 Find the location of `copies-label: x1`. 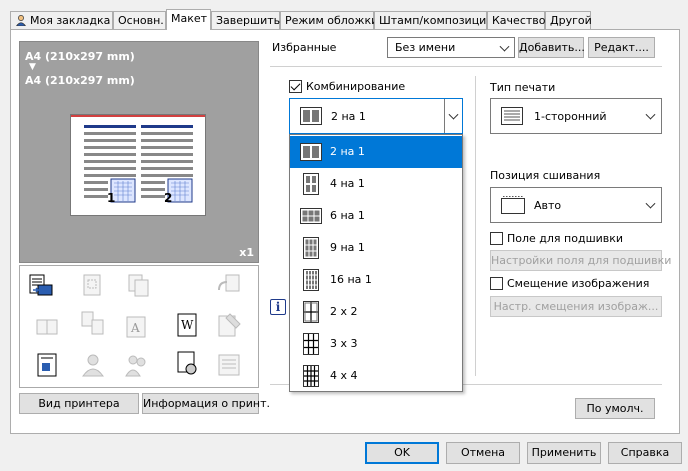

copies-label: x1 is located at coordinates (246, 252).